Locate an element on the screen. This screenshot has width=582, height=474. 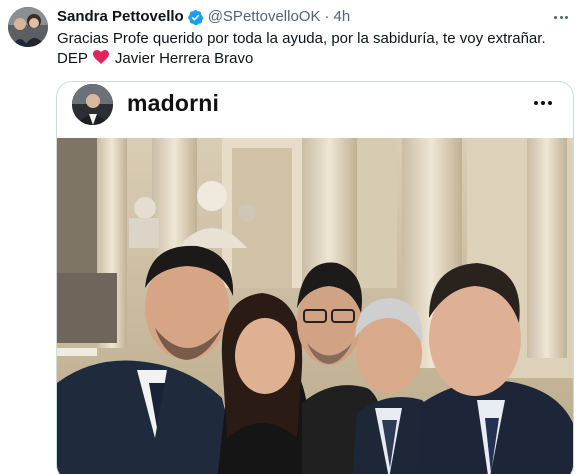
embedded-post-username: madorni is located at coordinates (173, 103).